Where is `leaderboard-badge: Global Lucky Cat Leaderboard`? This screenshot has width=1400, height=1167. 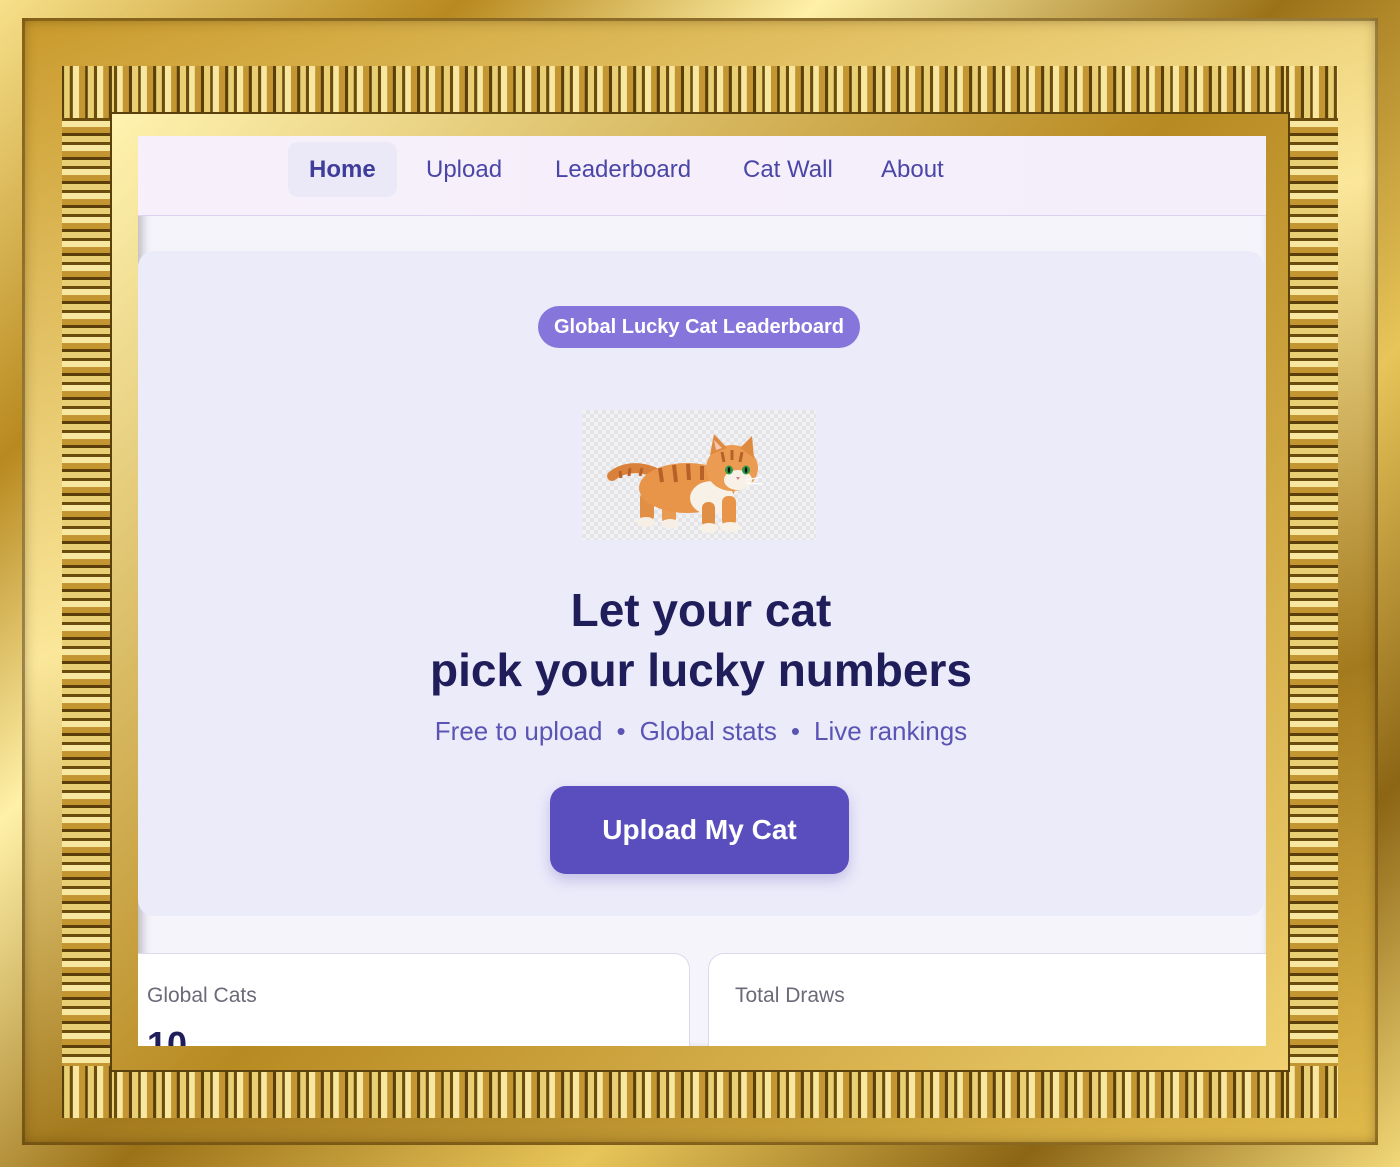
leaderboard-badge: Global Lucky Cat Leaderboard is located at coordinates (699, 327).